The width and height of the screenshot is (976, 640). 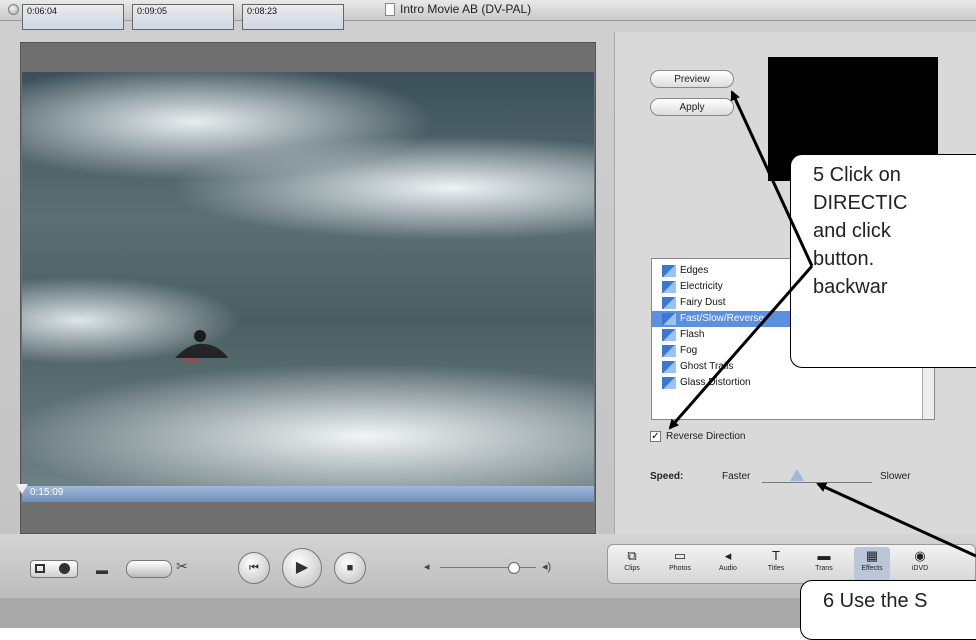 What do you see at coordinates (896, 520) in the screenshot?
I see `arrow-to-speed-slider` at bounding box center [896, 520].